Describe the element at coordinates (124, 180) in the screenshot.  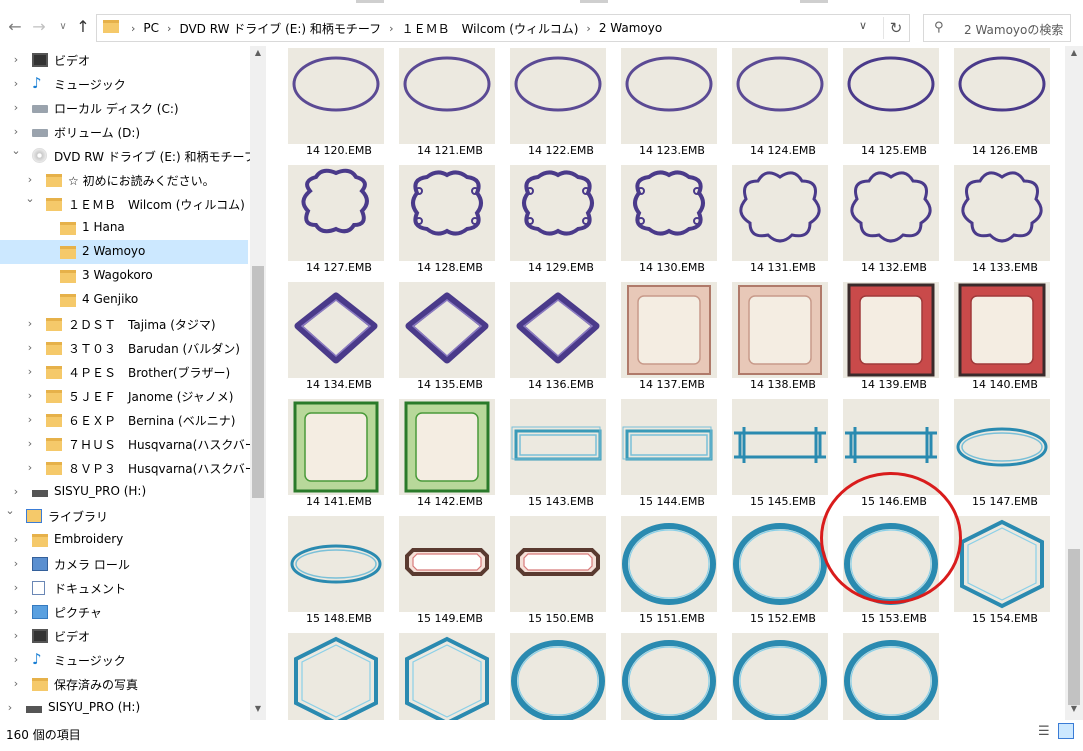
I see `sidebar-item: › ☆ 初めにお読みください。` at that location.